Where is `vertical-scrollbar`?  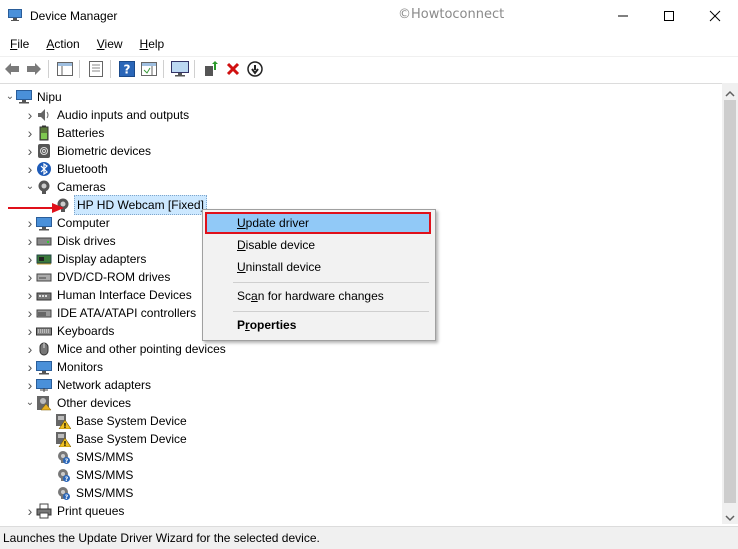 vertical-scrollbar is located at coordinates (730, 303).